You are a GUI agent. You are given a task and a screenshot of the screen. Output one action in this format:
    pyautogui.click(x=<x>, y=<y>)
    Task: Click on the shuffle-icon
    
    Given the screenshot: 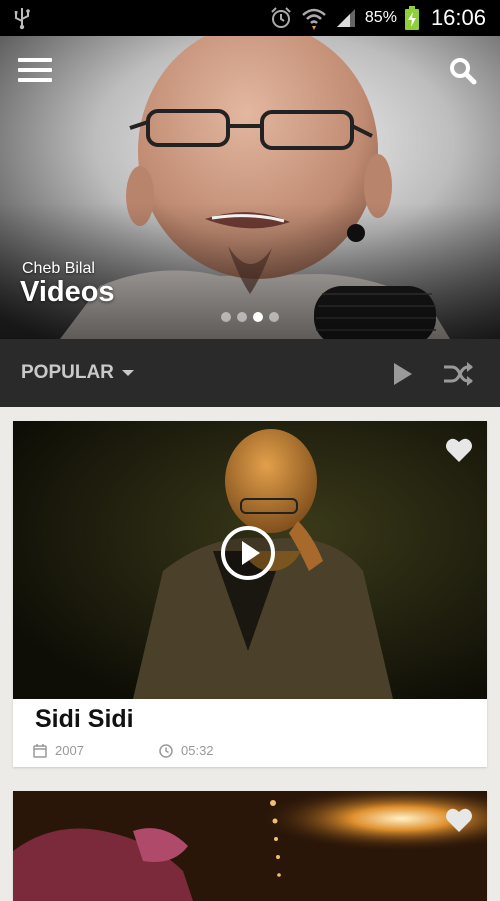 What is the action you would take?
    pyautogui.click(x=458, y=374)
    